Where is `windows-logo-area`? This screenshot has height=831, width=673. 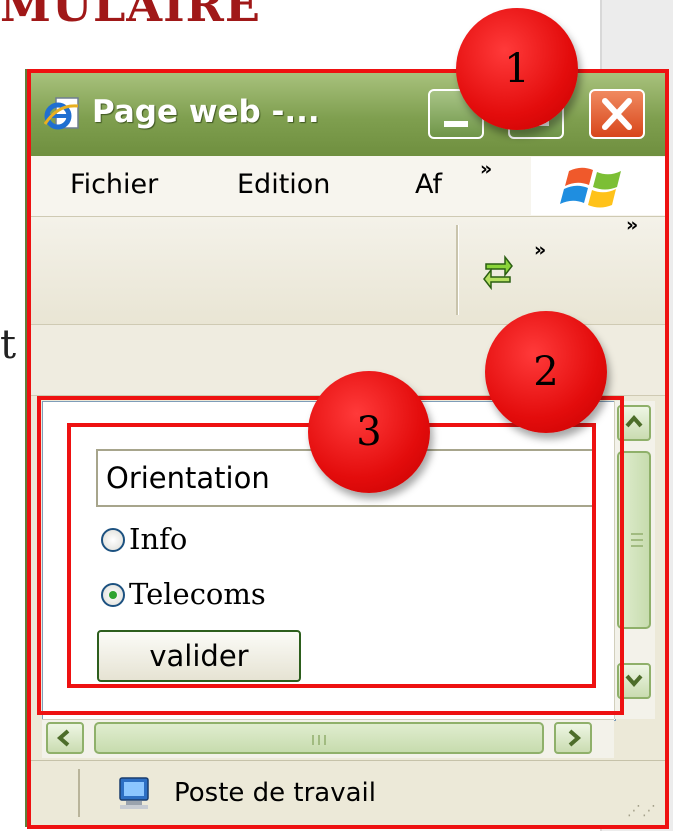
windows-logo-area is located at coordinates (598, 186).